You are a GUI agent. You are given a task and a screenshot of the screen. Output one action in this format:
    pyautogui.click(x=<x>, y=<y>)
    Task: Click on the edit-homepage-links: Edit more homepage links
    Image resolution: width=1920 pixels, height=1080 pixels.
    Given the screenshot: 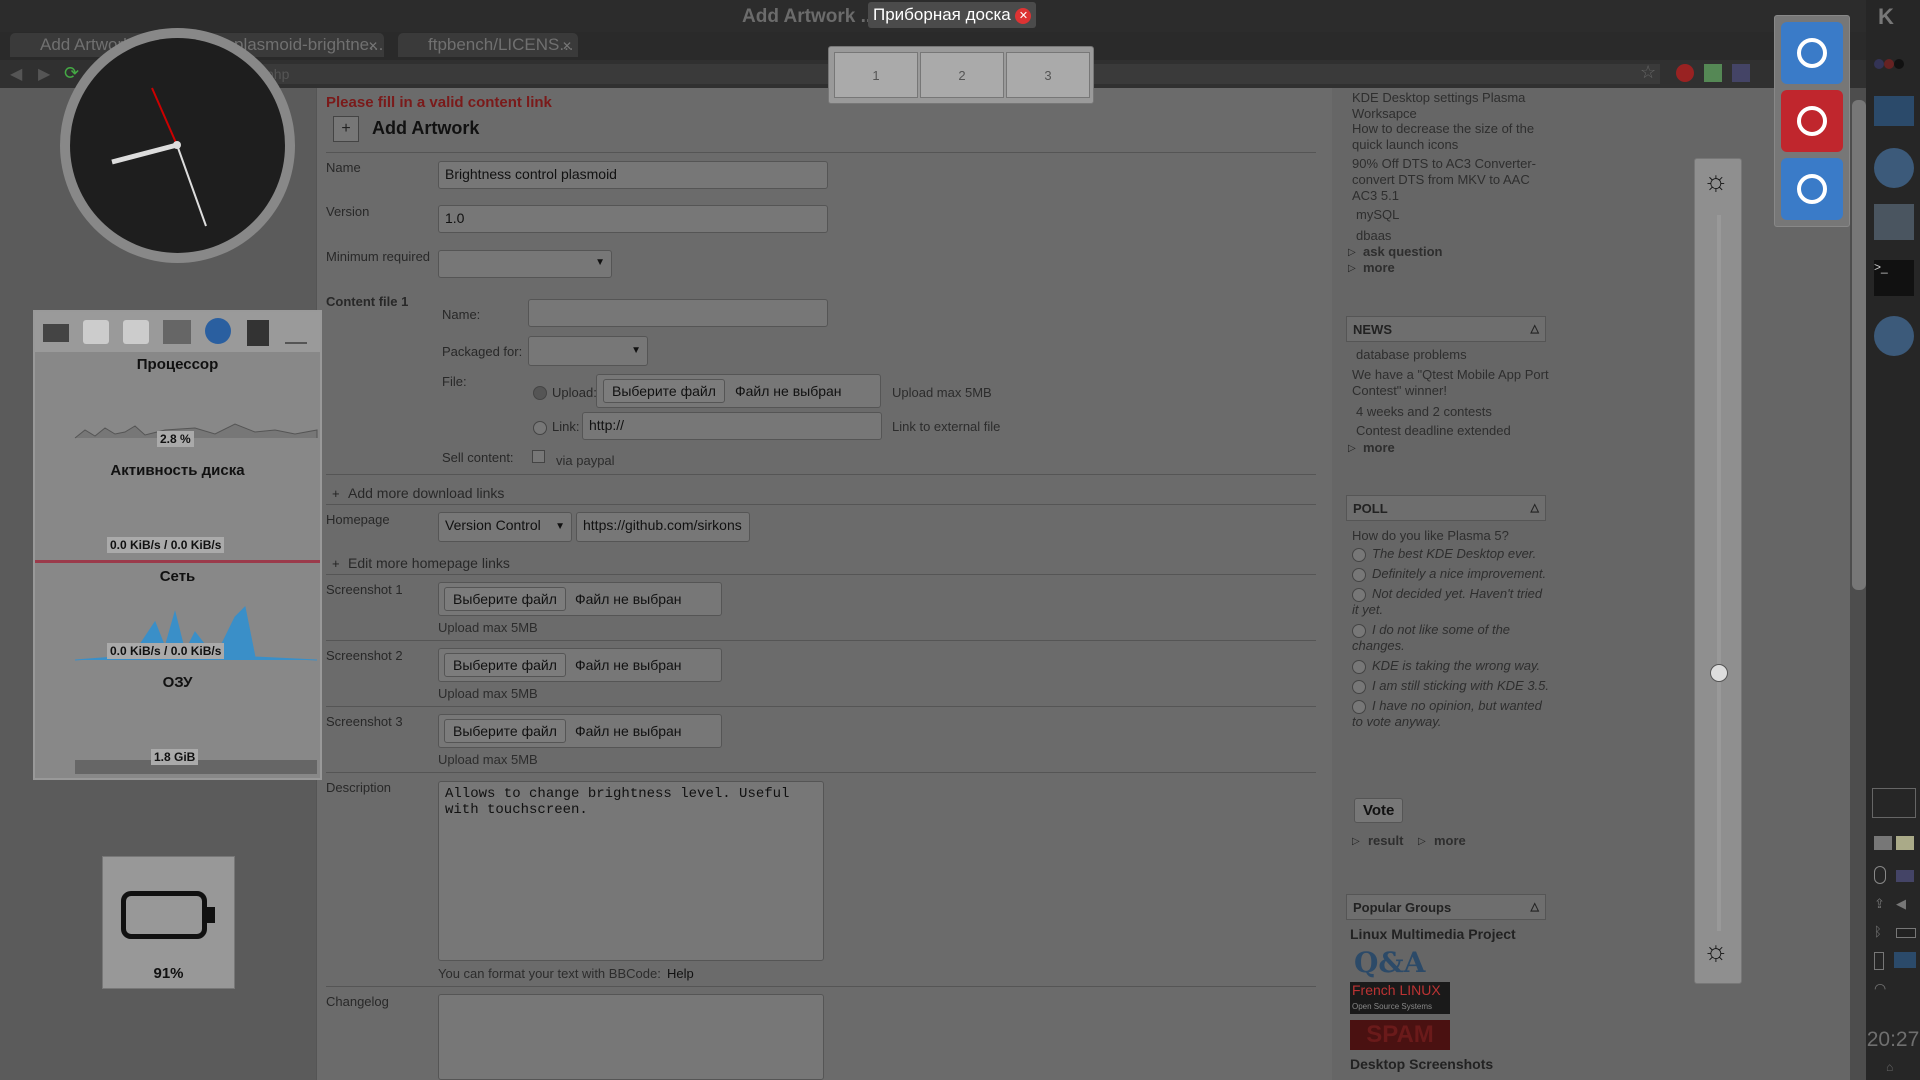 What is the action you would take?
    pyautogui.click(x=429, y=563)
    